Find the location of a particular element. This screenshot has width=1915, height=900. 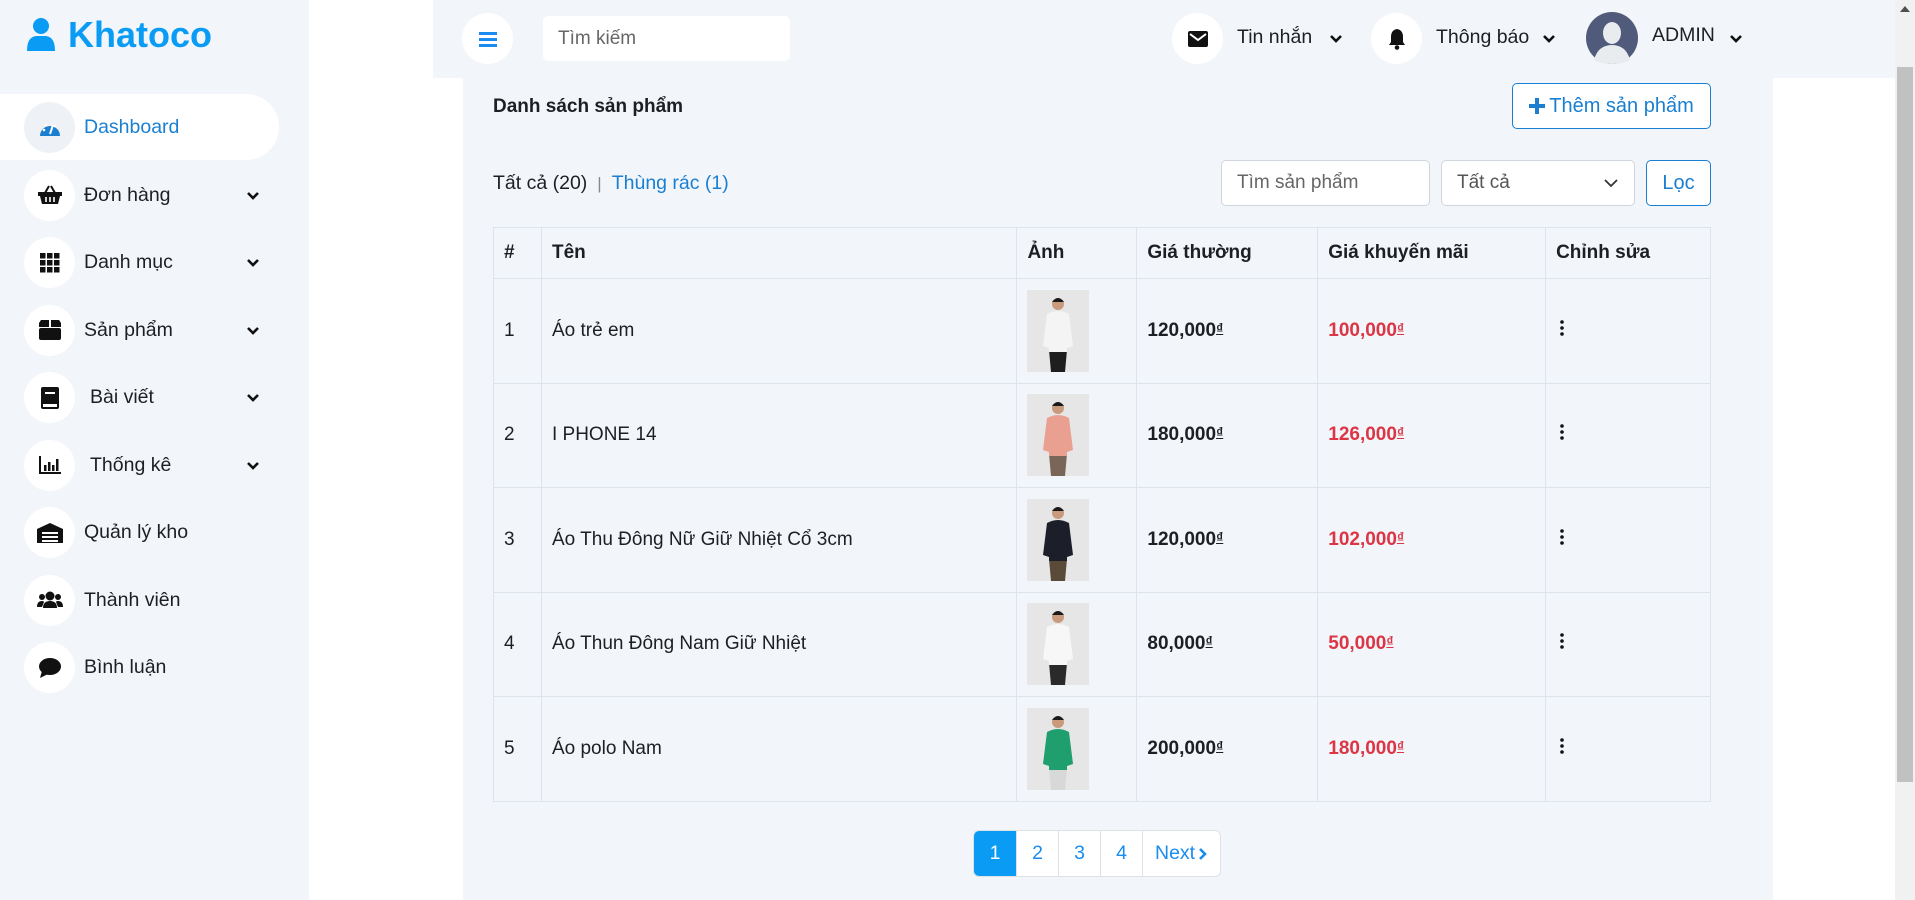

product-name: I PHONE 14 is located at coordinates (779, 435).